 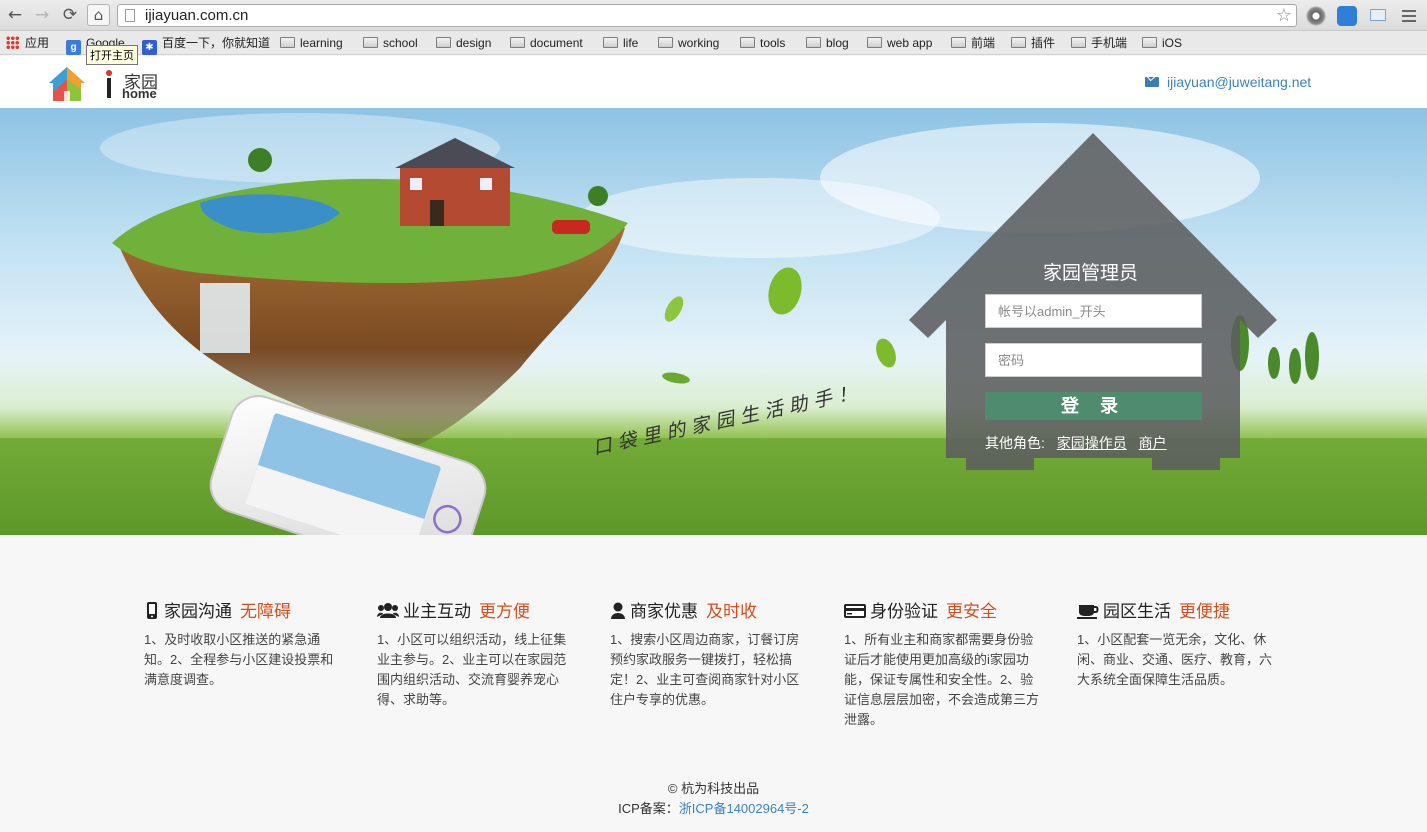 I want to click on bookmark-folder: web app, so click(x=899, y=43).